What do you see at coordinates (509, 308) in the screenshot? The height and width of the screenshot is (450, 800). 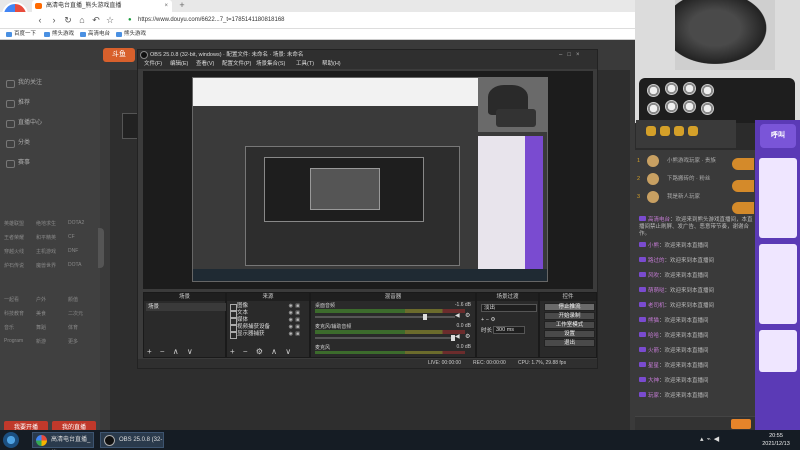 I see `transition-select: 淡出` at bounding box center [509, 308].